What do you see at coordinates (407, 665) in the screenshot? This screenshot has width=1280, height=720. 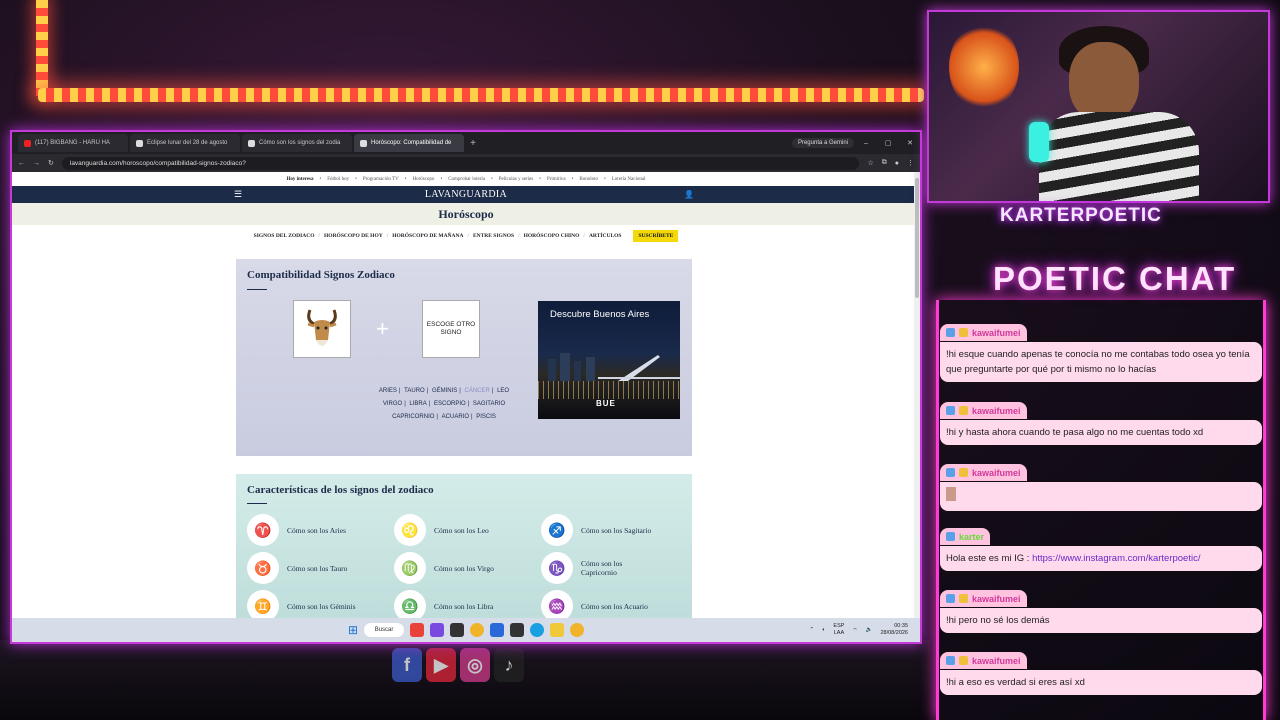 I see `facebook-icon: f` at bounding box center [407, 665].